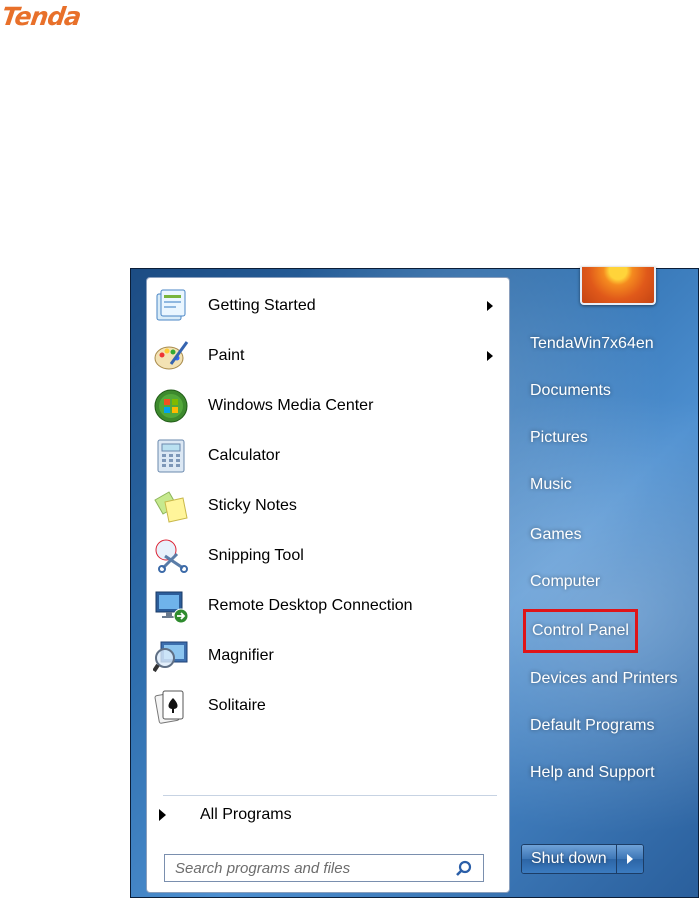 The image size is (699, 898). What do you see at coordinates (171, 606) in the screenshot?
I see `remote-desktop-icon` at bounding box center [171, 606].